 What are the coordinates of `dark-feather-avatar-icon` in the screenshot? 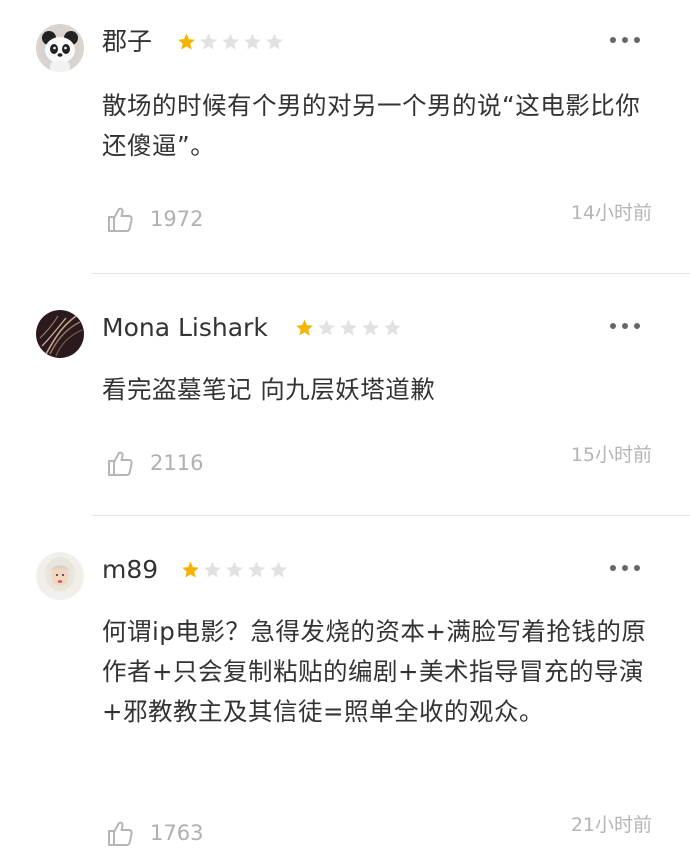 It's located at (60, 334).